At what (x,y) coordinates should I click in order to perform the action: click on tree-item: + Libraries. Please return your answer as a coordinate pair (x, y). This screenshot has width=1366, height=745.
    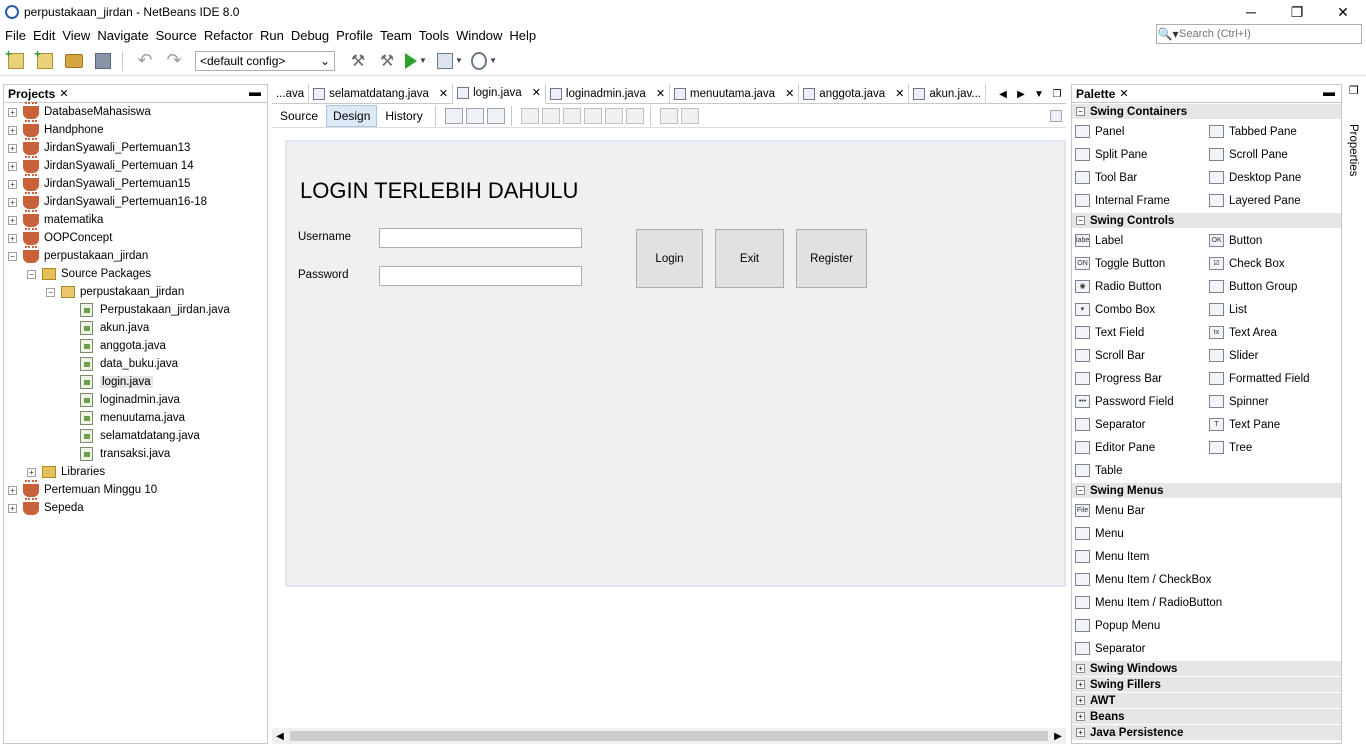
    Looking at the image, I should click on (135, 472).